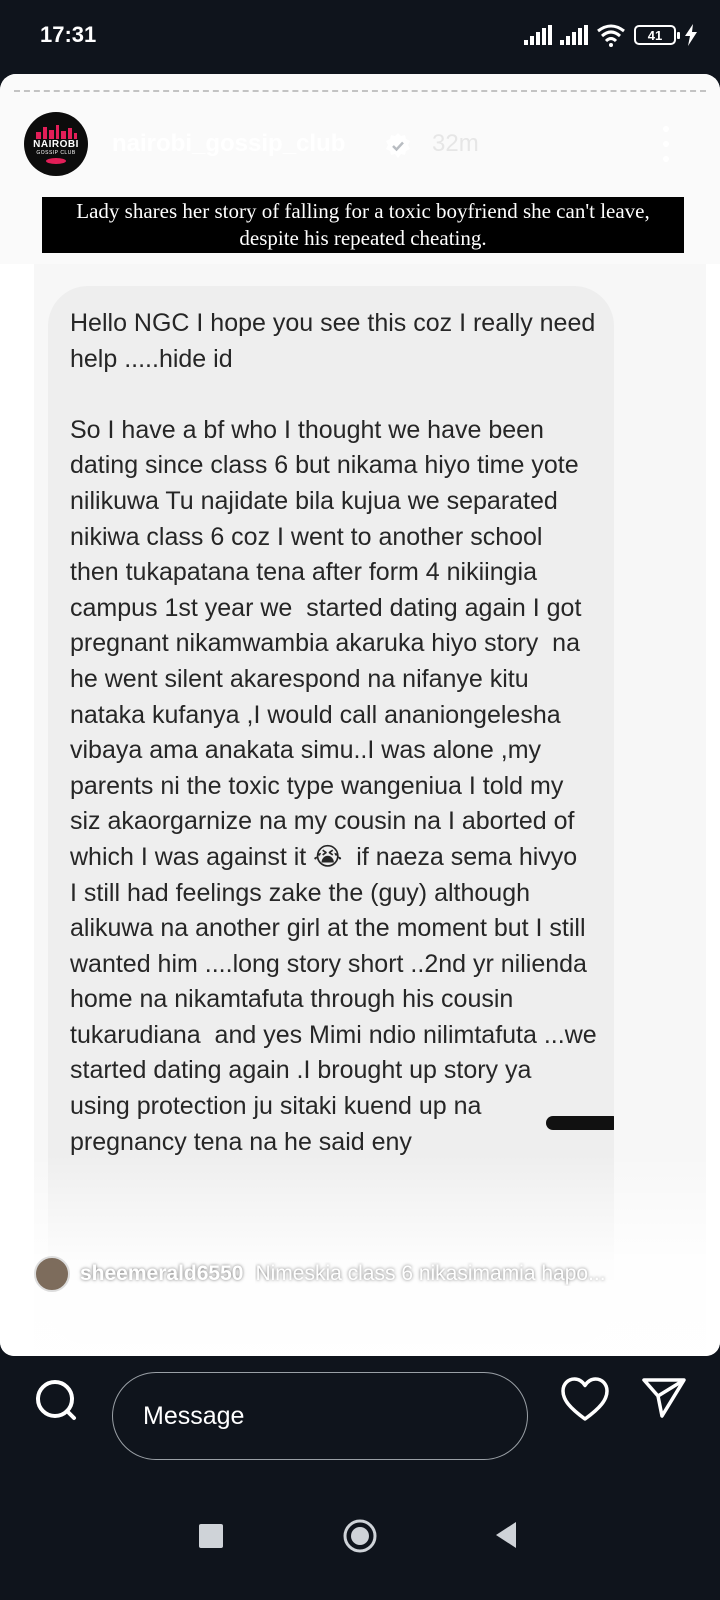  I want to click on battery-icon: 41, so click(657, 35).